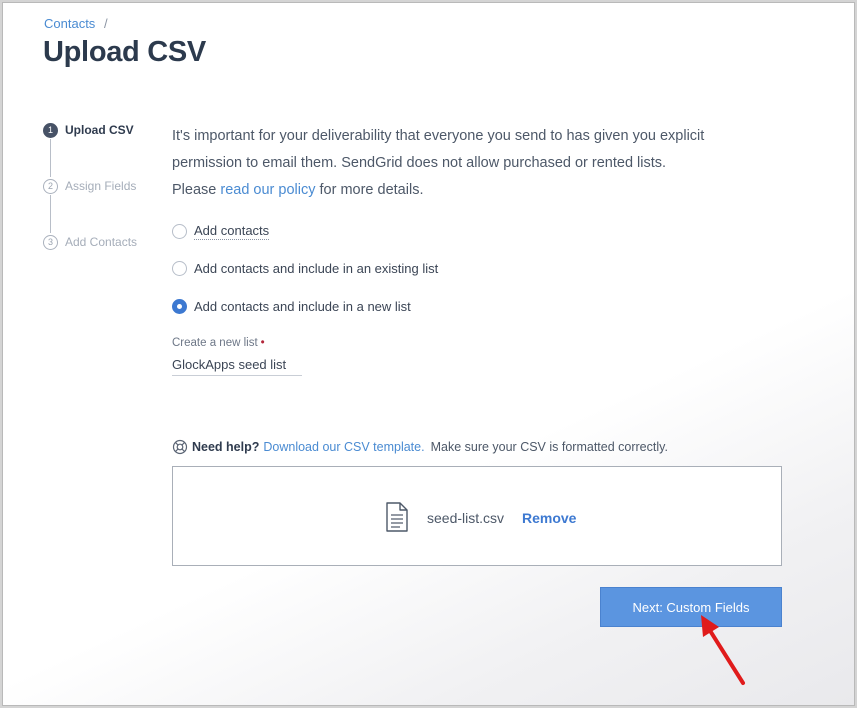 Image resolution: width=857 pixels, height=708 pixels. Describe the element at coordinates (343, 447) in the screenshot. I see `download-template-link: Download our CSV template.` at that location.